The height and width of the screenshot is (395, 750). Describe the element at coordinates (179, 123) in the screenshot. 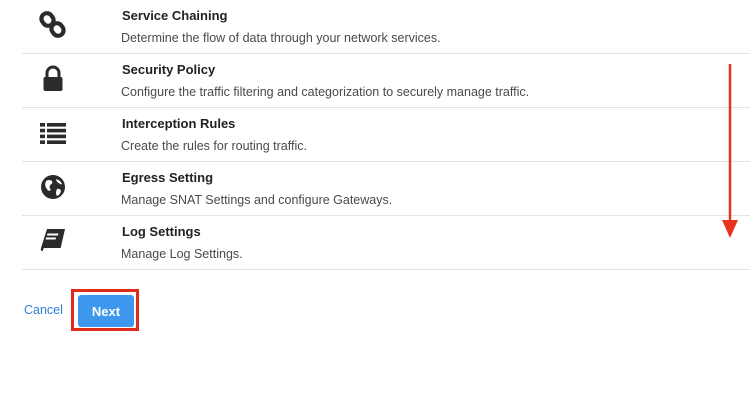

I see `item-title: Interception Rules` at that location.